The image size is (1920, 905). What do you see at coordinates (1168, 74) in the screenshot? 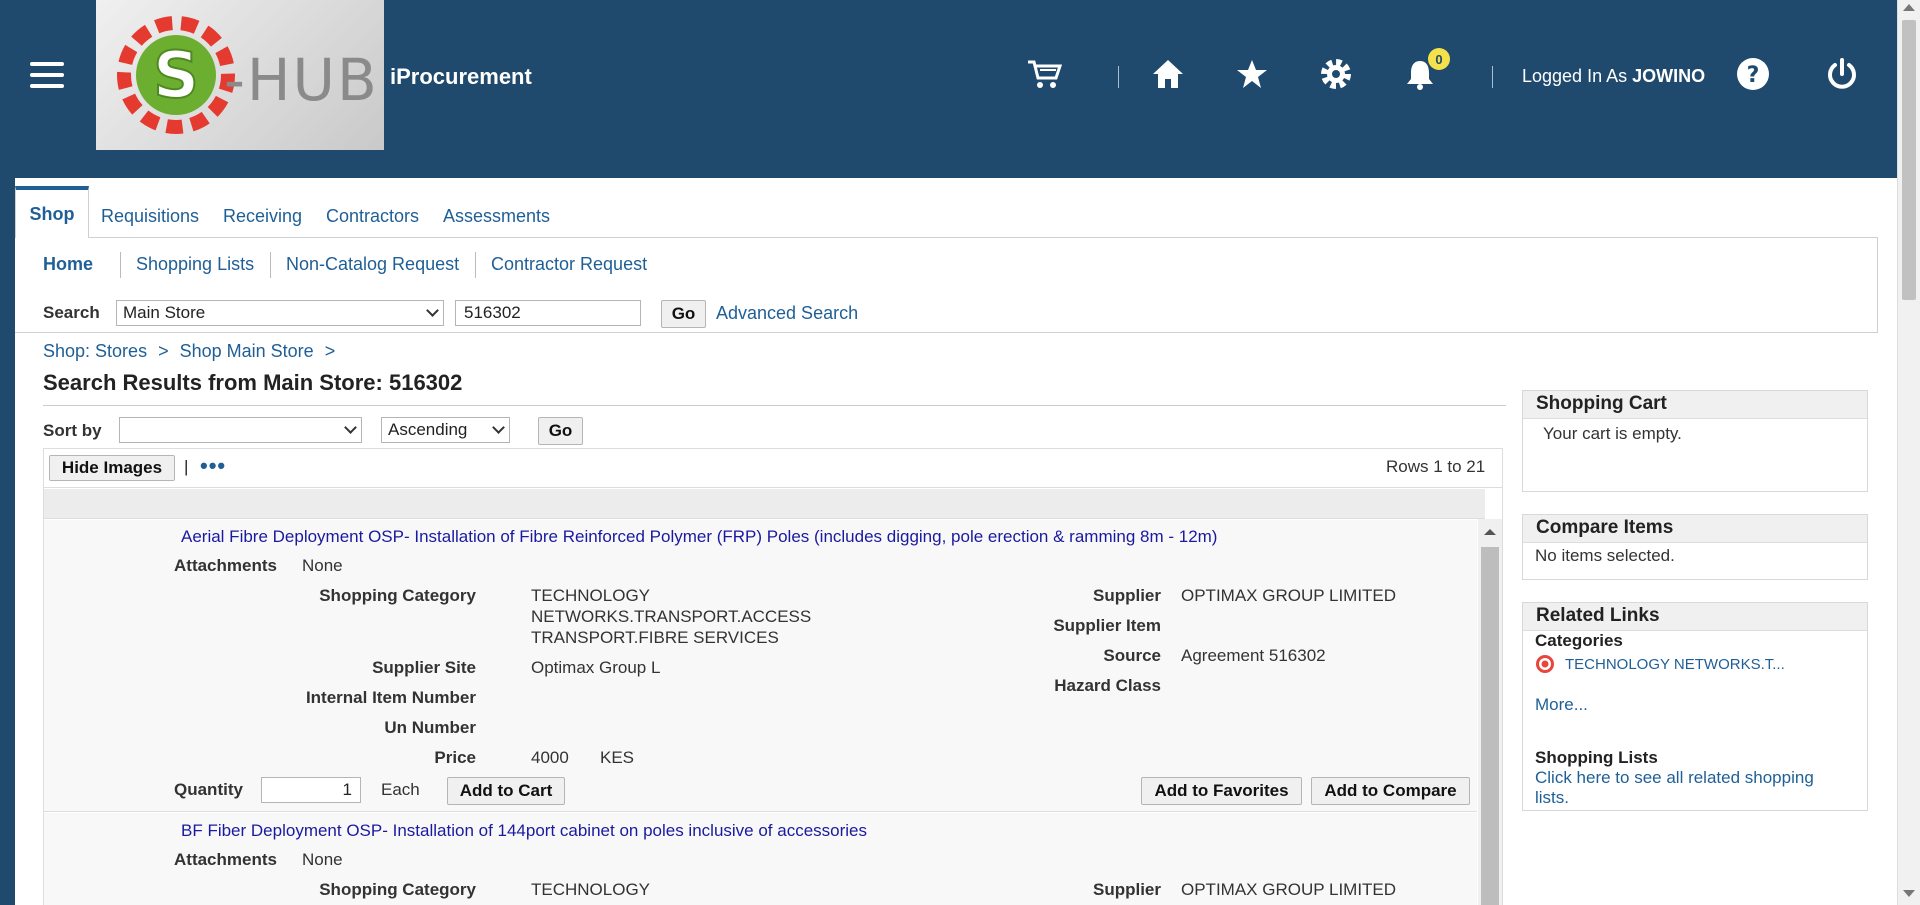
I see `home-icon` at bounding box center [1168, 74].